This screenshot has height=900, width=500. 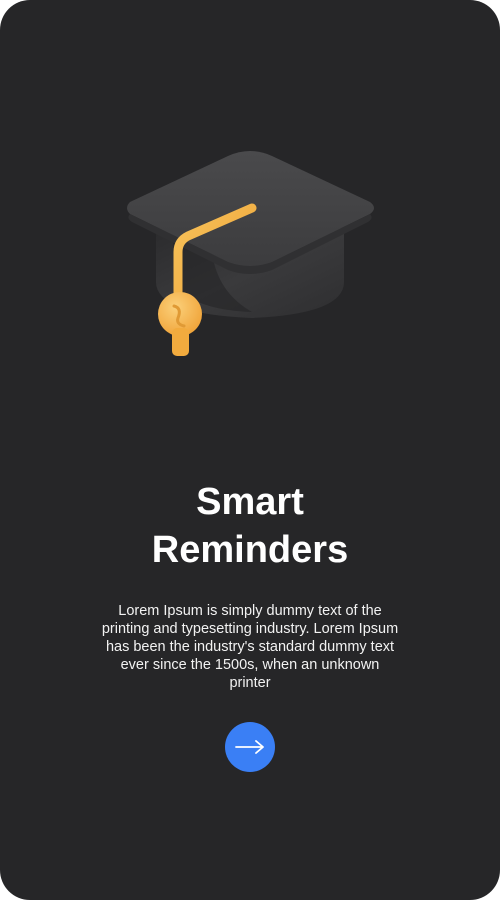 I want to click on page-title: Smart Reminders, so click(x=250, y=526).